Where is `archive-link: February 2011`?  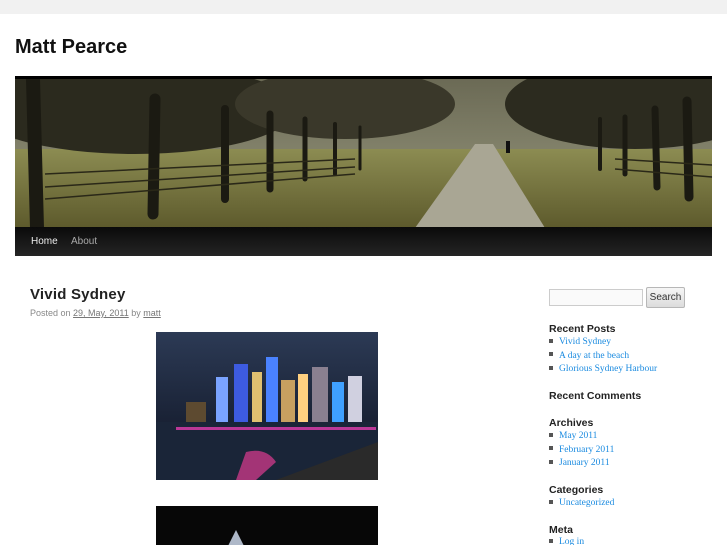
archive-link: February 2011 is located at coordinates (586, 450).